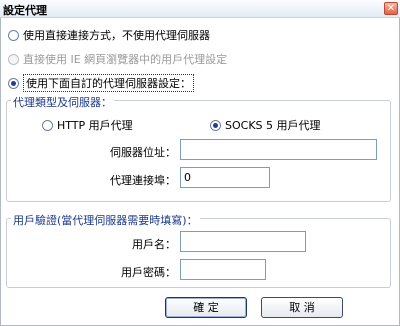 The image size is (400, 326). I want to click on radio-ie-settings, so click(13, 59).